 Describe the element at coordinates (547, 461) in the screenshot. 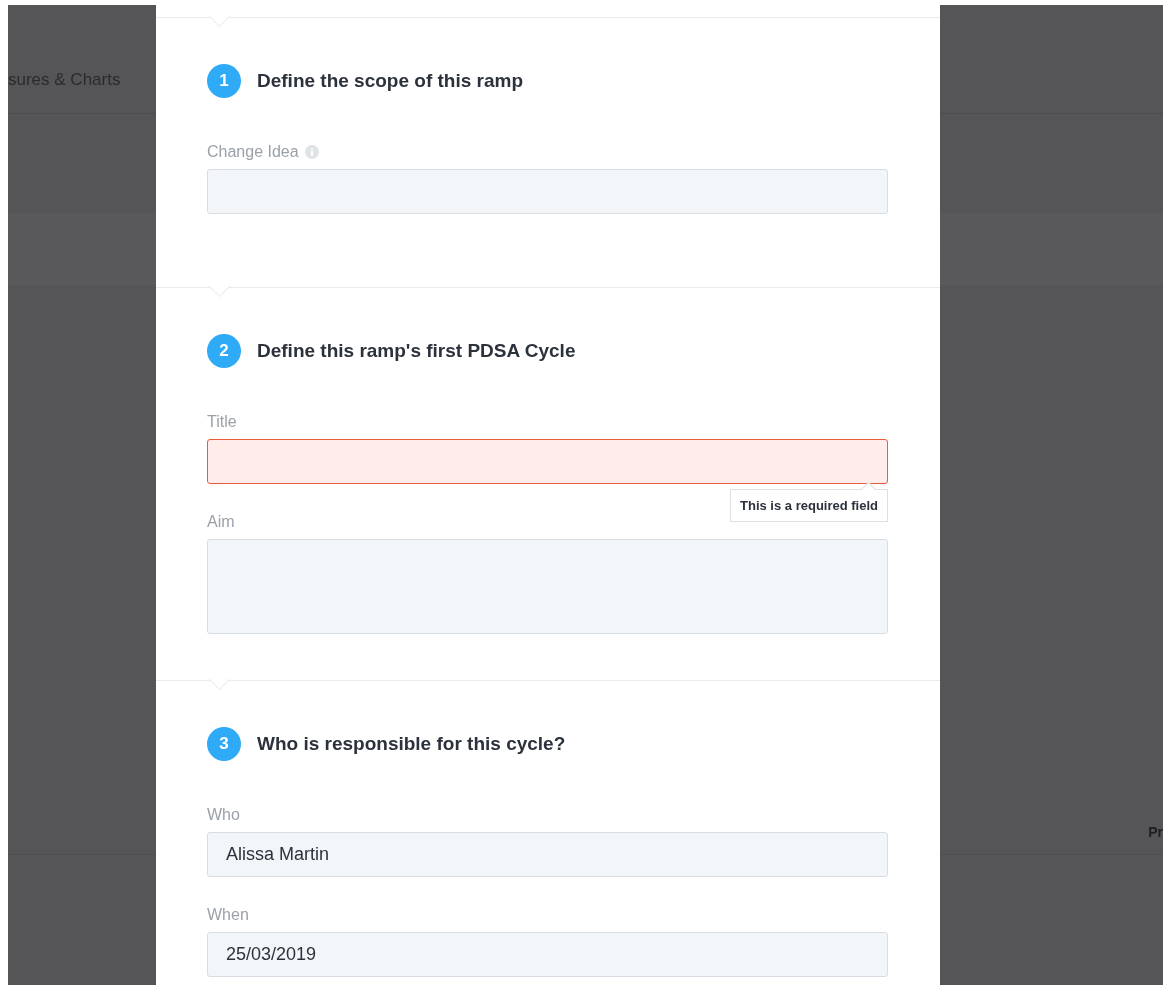

I see `input-field` at that location.